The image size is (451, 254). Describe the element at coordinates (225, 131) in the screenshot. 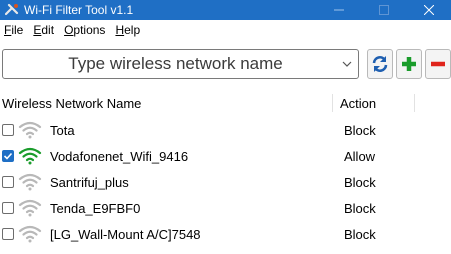

I see `table-row: Tota Block` at that location.